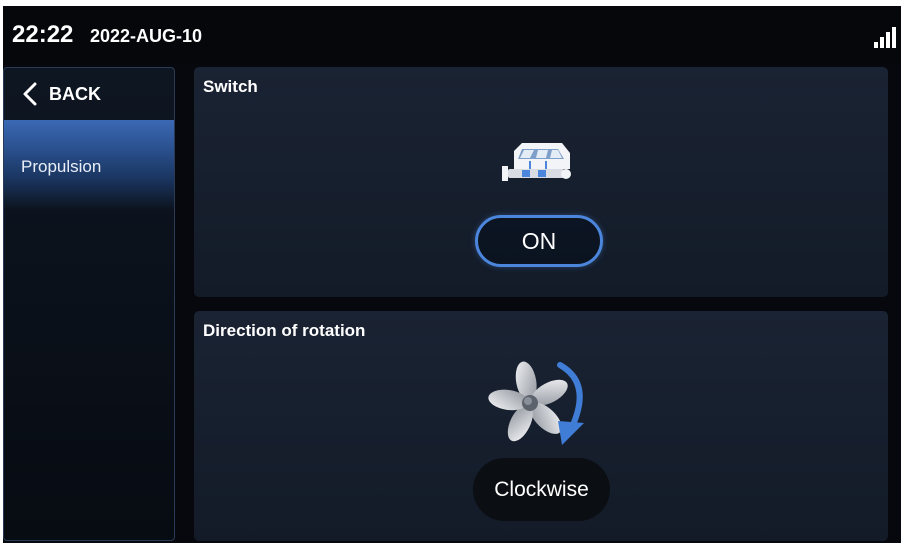  Describe the element at coordinates (284, 330) in the screenshot. I see `rotation-card-title: Direction of rotation` at that location.